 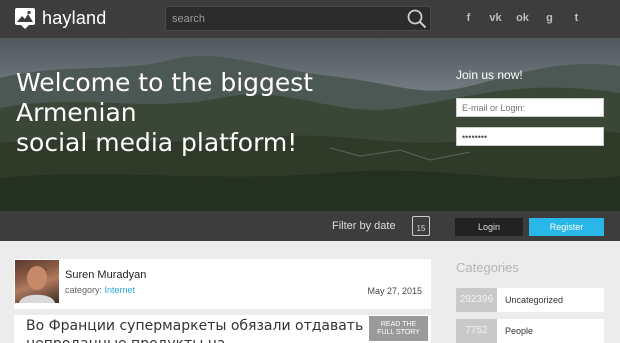 What do you see at coordinates (25, 18) in the screenshot?
I see `map-pin-icon` at bounding box center [25, 18].